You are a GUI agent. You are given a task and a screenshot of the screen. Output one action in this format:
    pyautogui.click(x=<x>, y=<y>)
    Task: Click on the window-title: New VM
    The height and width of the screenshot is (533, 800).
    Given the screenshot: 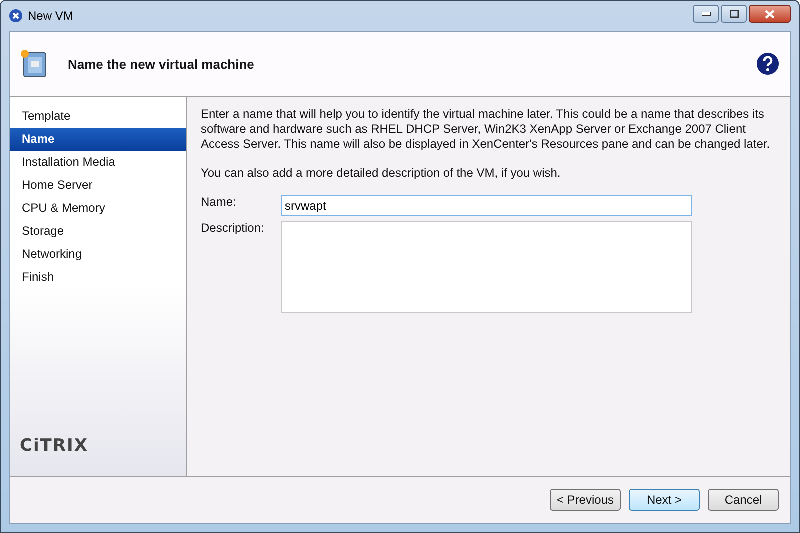 What is the action you would take?
    pyautogui.click(x=51, y=16)
    